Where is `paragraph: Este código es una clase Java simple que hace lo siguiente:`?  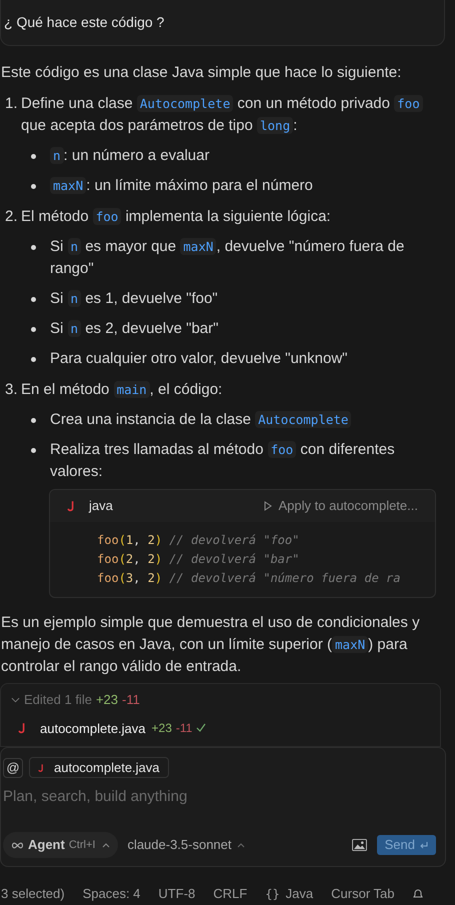 paragraph: Este código es una clase Java simple que hace lo siguiente: is located at coordinates (201, 73).